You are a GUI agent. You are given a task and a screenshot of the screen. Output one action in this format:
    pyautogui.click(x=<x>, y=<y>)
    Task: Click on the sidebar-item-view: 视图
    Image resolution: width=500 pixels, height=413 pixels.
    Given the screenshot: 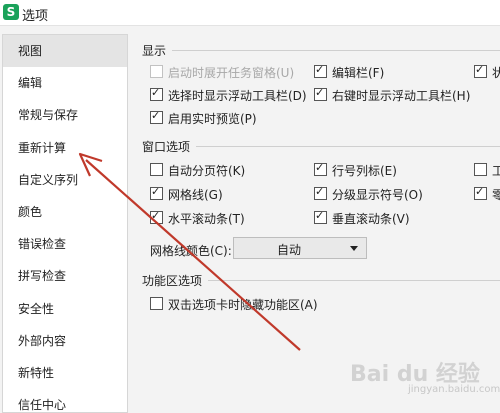 What is the action you would take?
    pyautogui.click(x=65, y=51)
    